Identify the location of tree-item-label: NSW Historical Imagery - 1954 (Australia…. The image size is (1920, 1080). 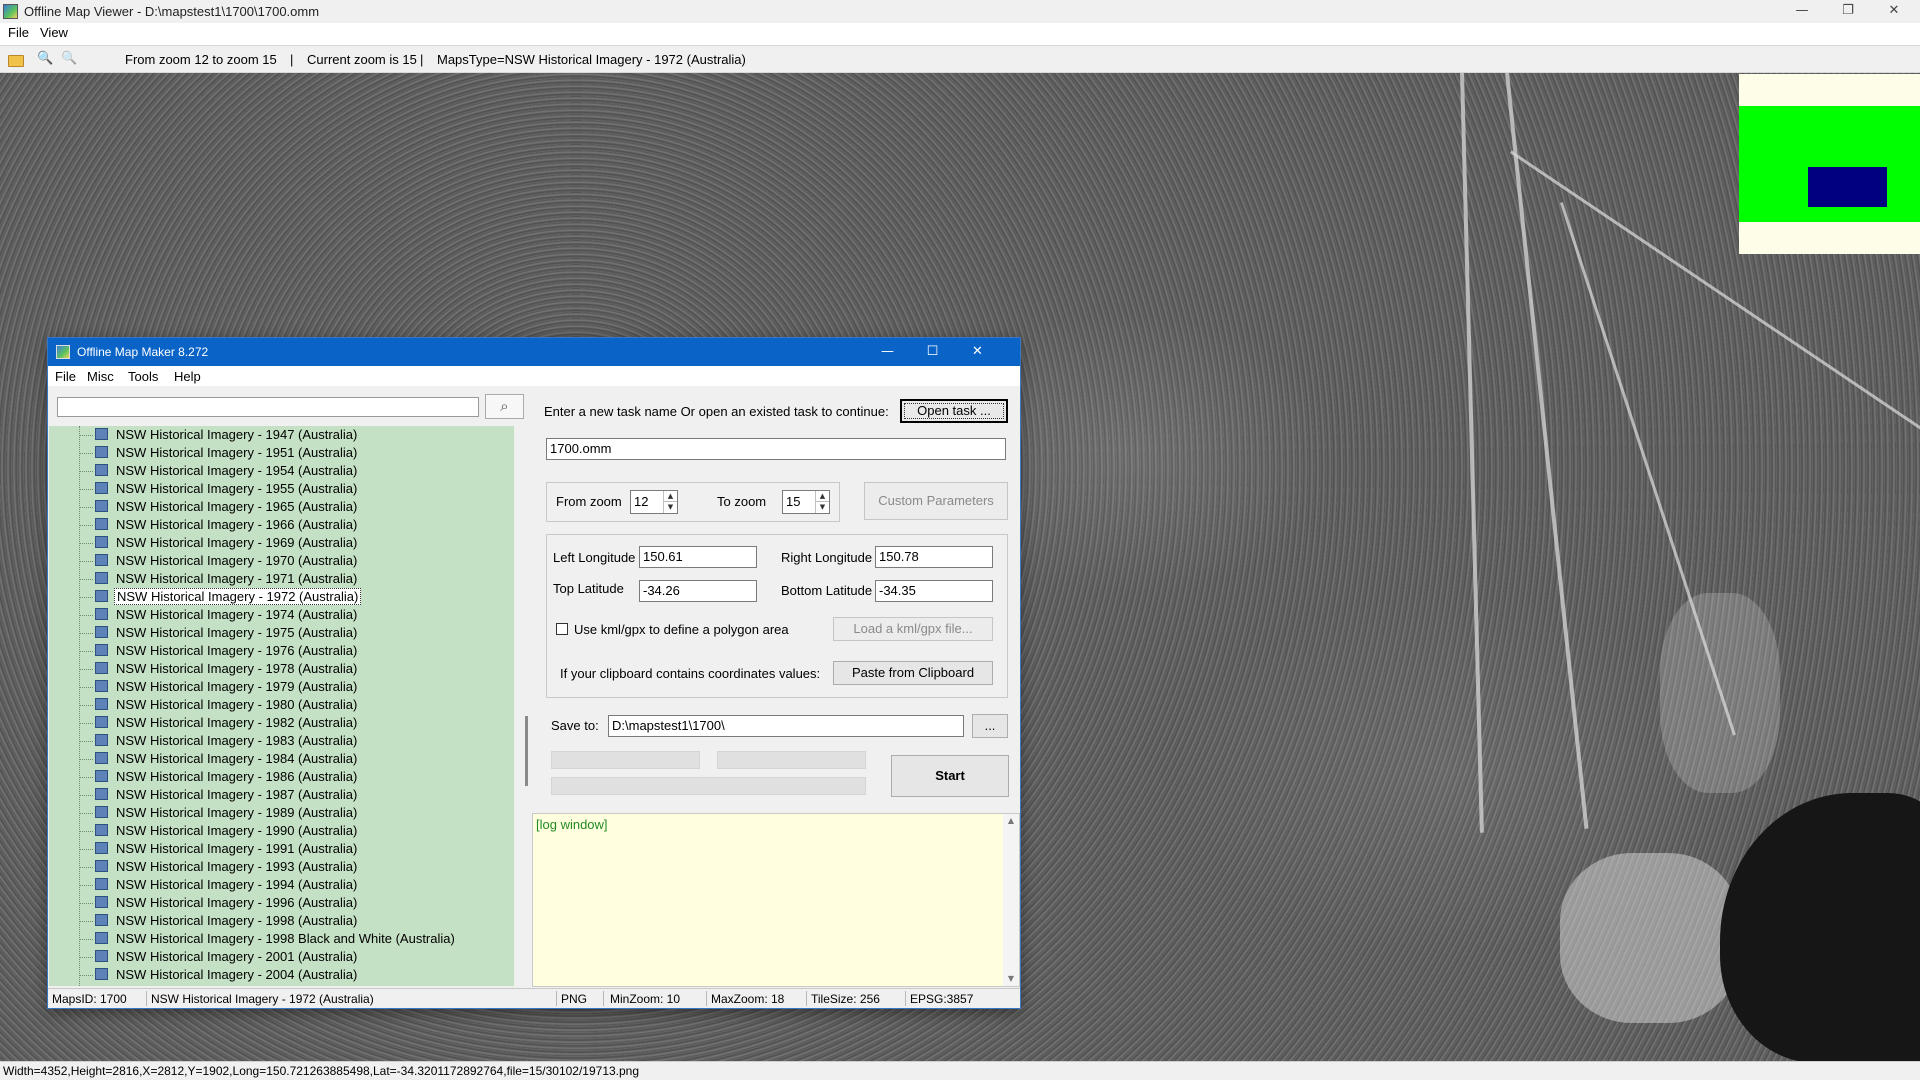
(237, 470).